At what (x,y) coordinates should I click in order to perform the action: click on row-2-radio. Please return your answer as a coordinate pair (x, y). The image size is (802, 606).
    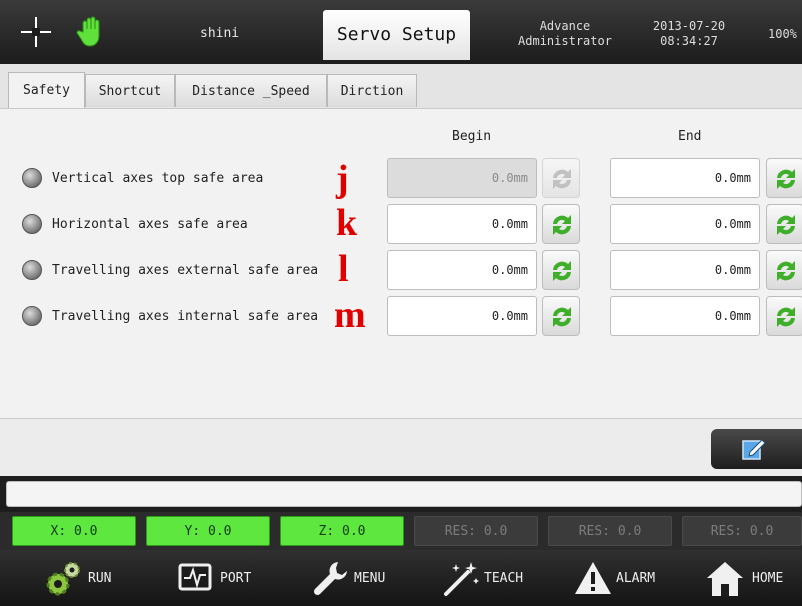
    Looking at the image, I should click on (32, 224).